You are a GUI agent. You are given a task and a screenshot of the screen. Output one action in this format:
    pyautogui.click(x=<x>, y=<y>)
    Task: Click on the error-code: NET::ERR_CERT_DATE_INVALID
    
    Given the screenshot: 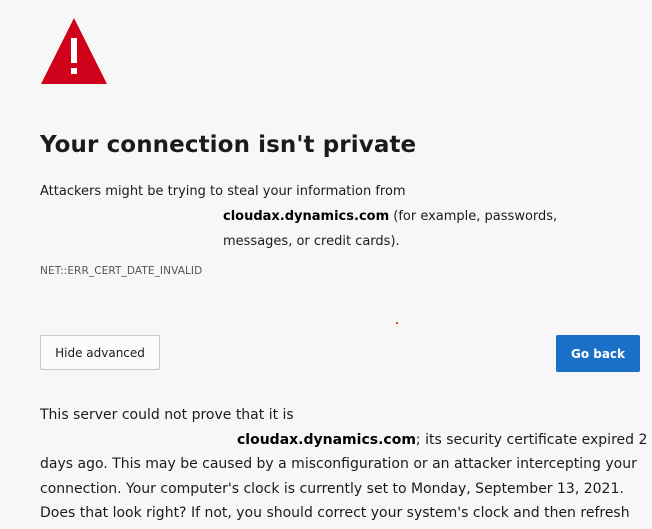 What is the action you would take?
    pyautogui.click(x=121, y=271)
    